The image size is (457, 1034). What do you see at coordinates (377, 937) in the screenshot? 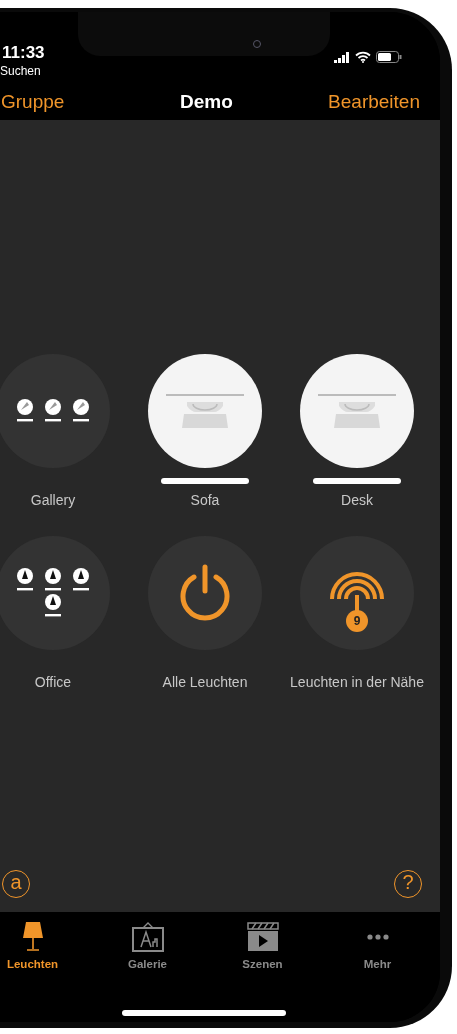
I see `more-icon` at bounding box center [377, 937].